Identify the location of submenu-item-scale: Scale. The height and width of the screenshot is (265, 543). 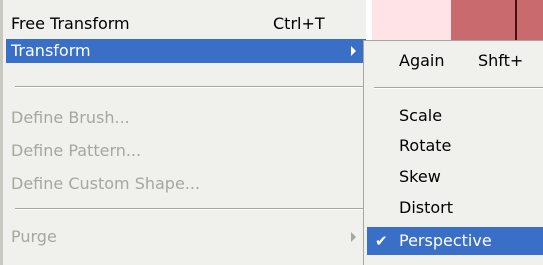
(455, 116).